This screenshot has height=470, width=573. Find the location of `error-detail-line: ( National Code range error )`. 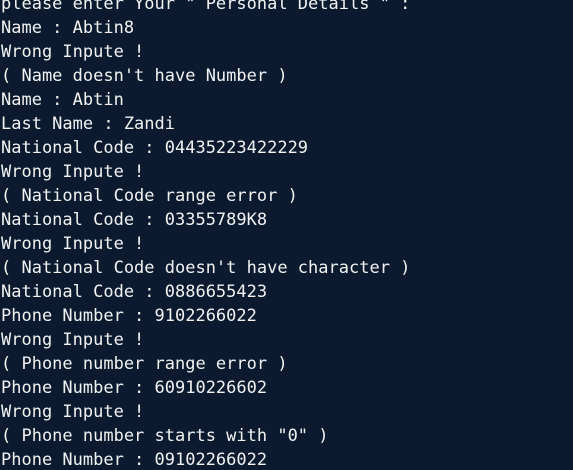

error-detail-line: ( National Code range error ) is located at coordinates (149, 196).